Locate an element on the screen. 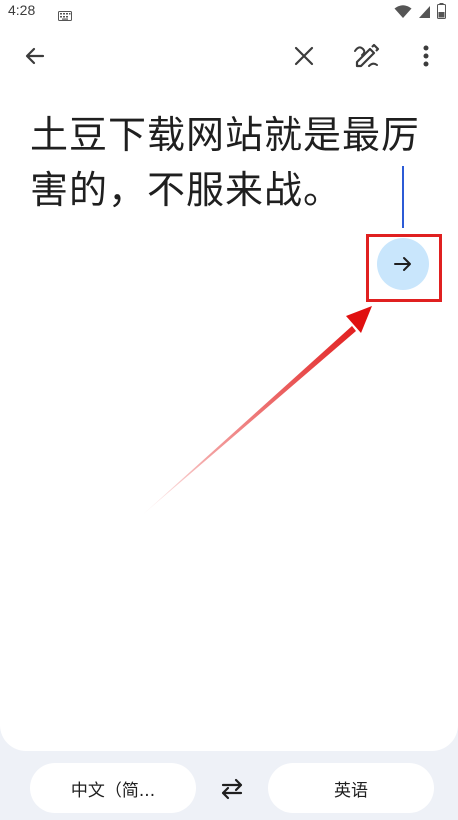 This screenshot has width=458, height=820. clear-icon is located at coordinates (304, 56).